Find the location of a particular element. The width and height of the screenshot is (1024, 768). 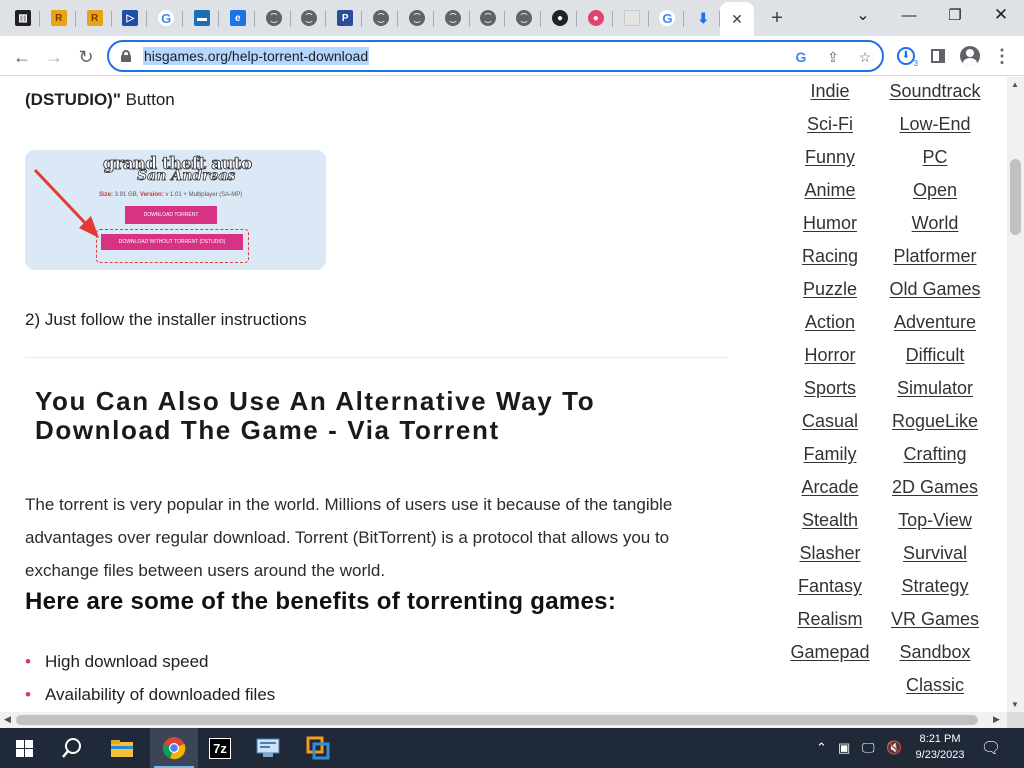

start-button is located at coordinates (24, 748).